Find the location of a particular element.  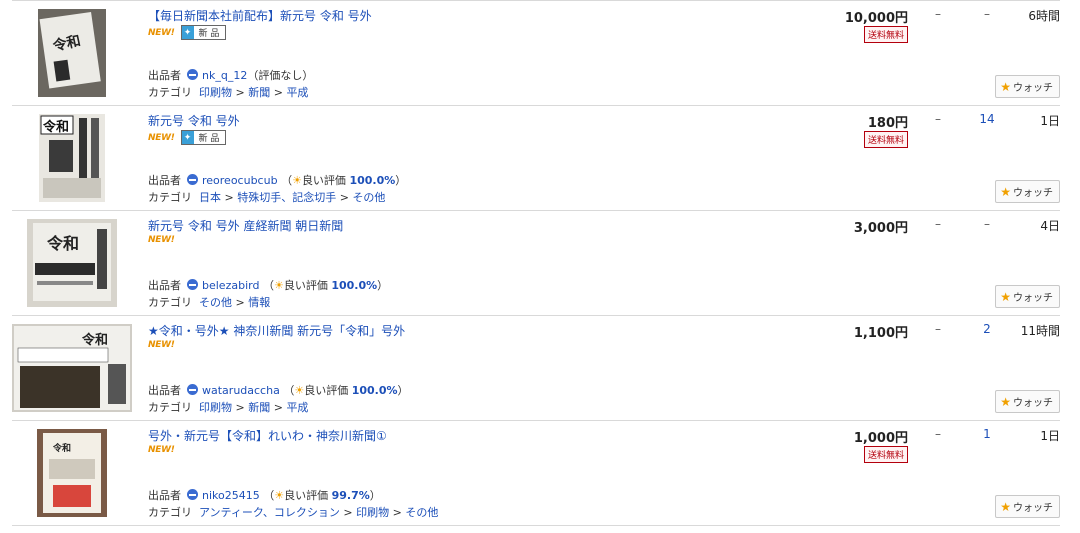

listing-badges: NEW! is located at coordinates (161, 450).